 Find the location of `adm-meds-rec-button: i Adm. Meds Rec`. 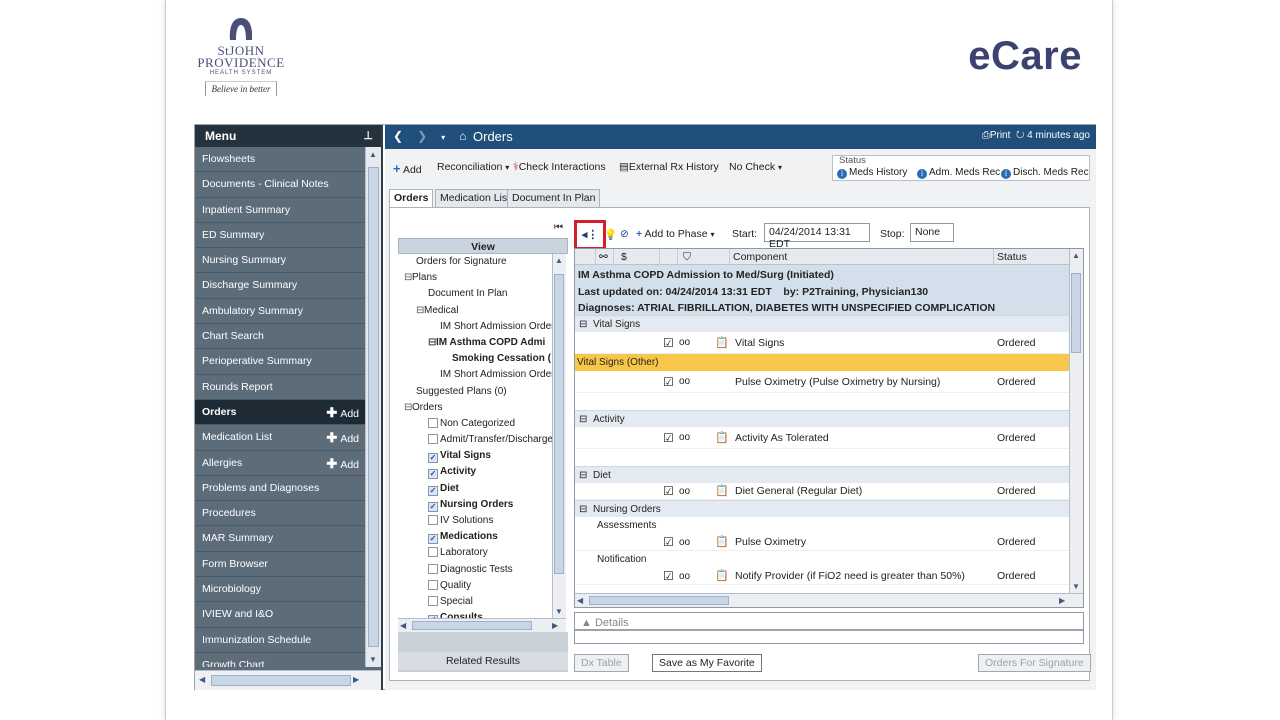

adm-meds-rec-button: i Adm. Meds Rec is located at coordinates (958, 173).